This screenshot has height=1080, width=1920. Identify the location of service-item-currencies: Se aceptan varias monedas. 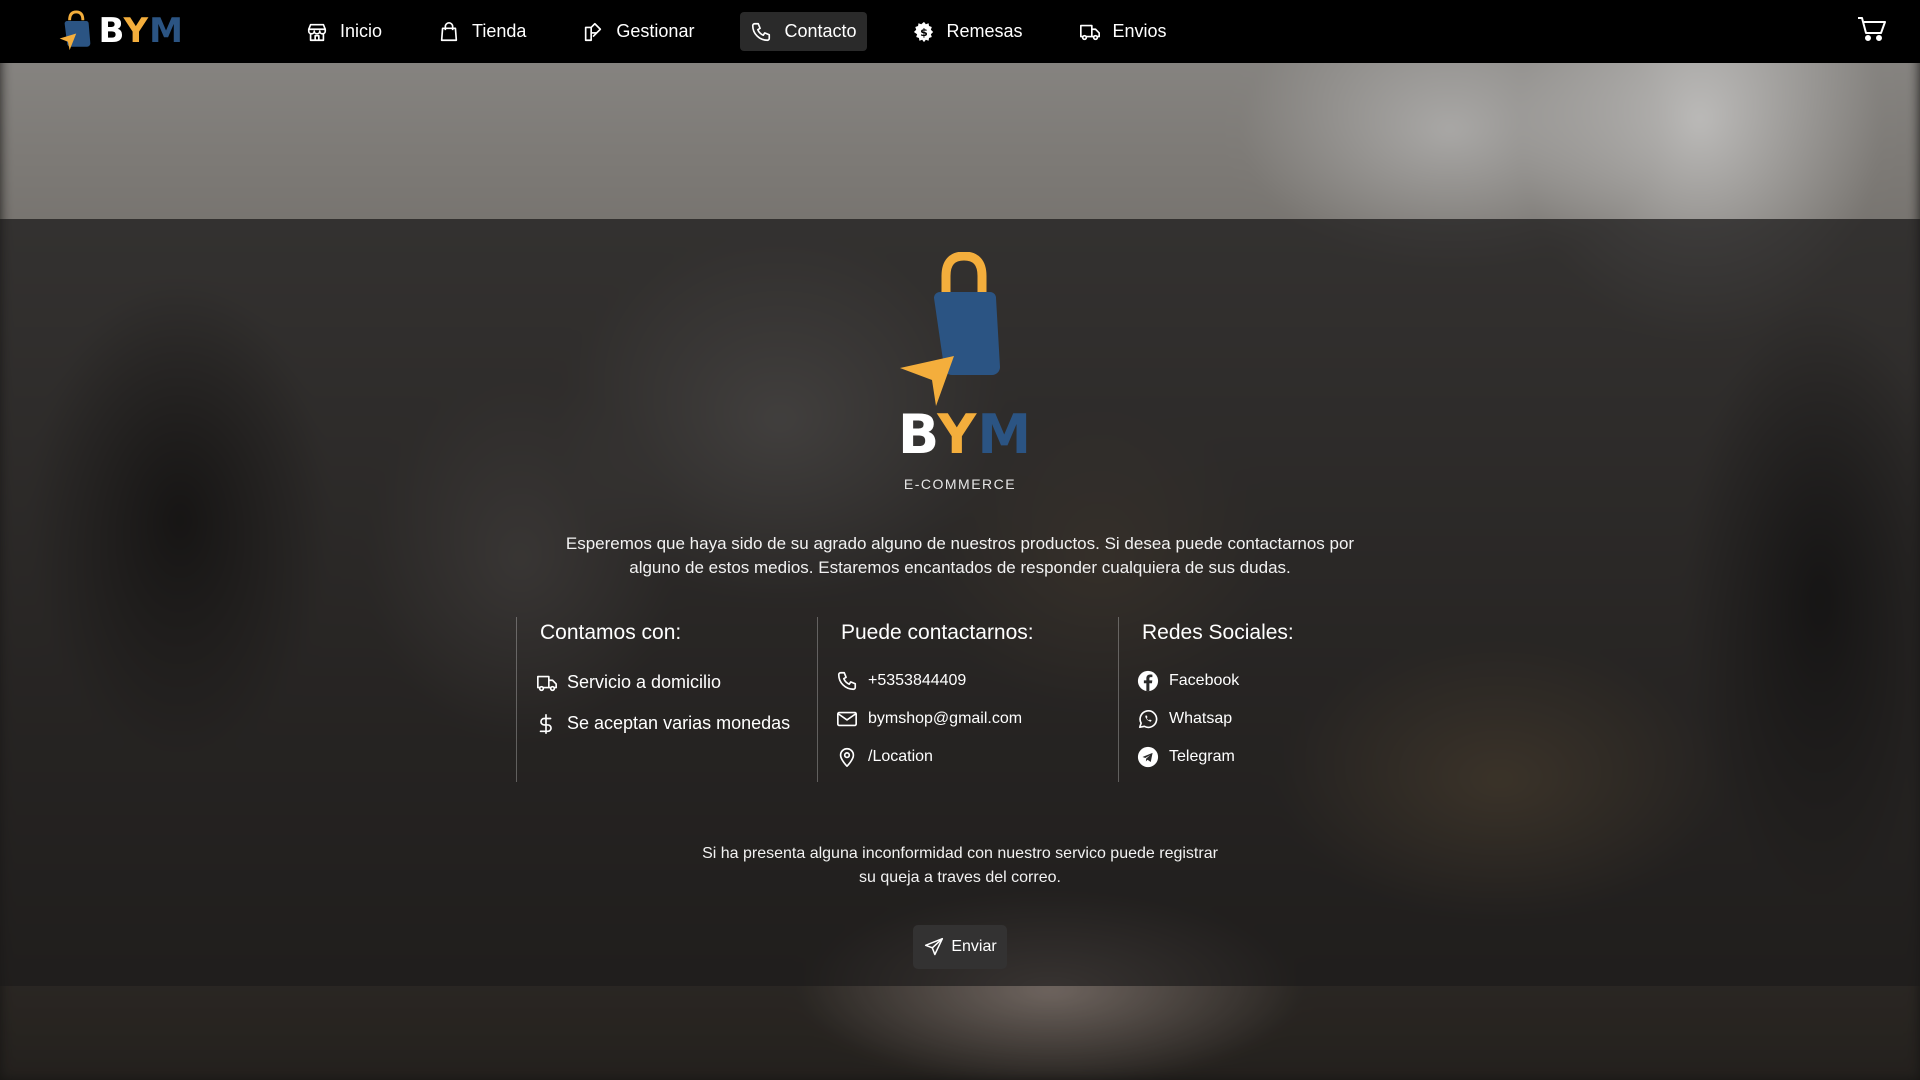
(677, 723).